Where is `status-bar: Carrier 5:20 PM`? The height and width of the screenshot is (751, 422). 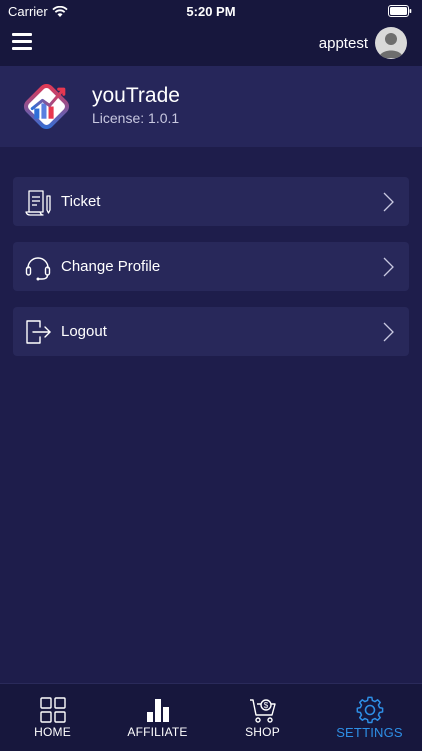 status-bar: Carrier 5:20 PM is located at coordinates (211, 12).